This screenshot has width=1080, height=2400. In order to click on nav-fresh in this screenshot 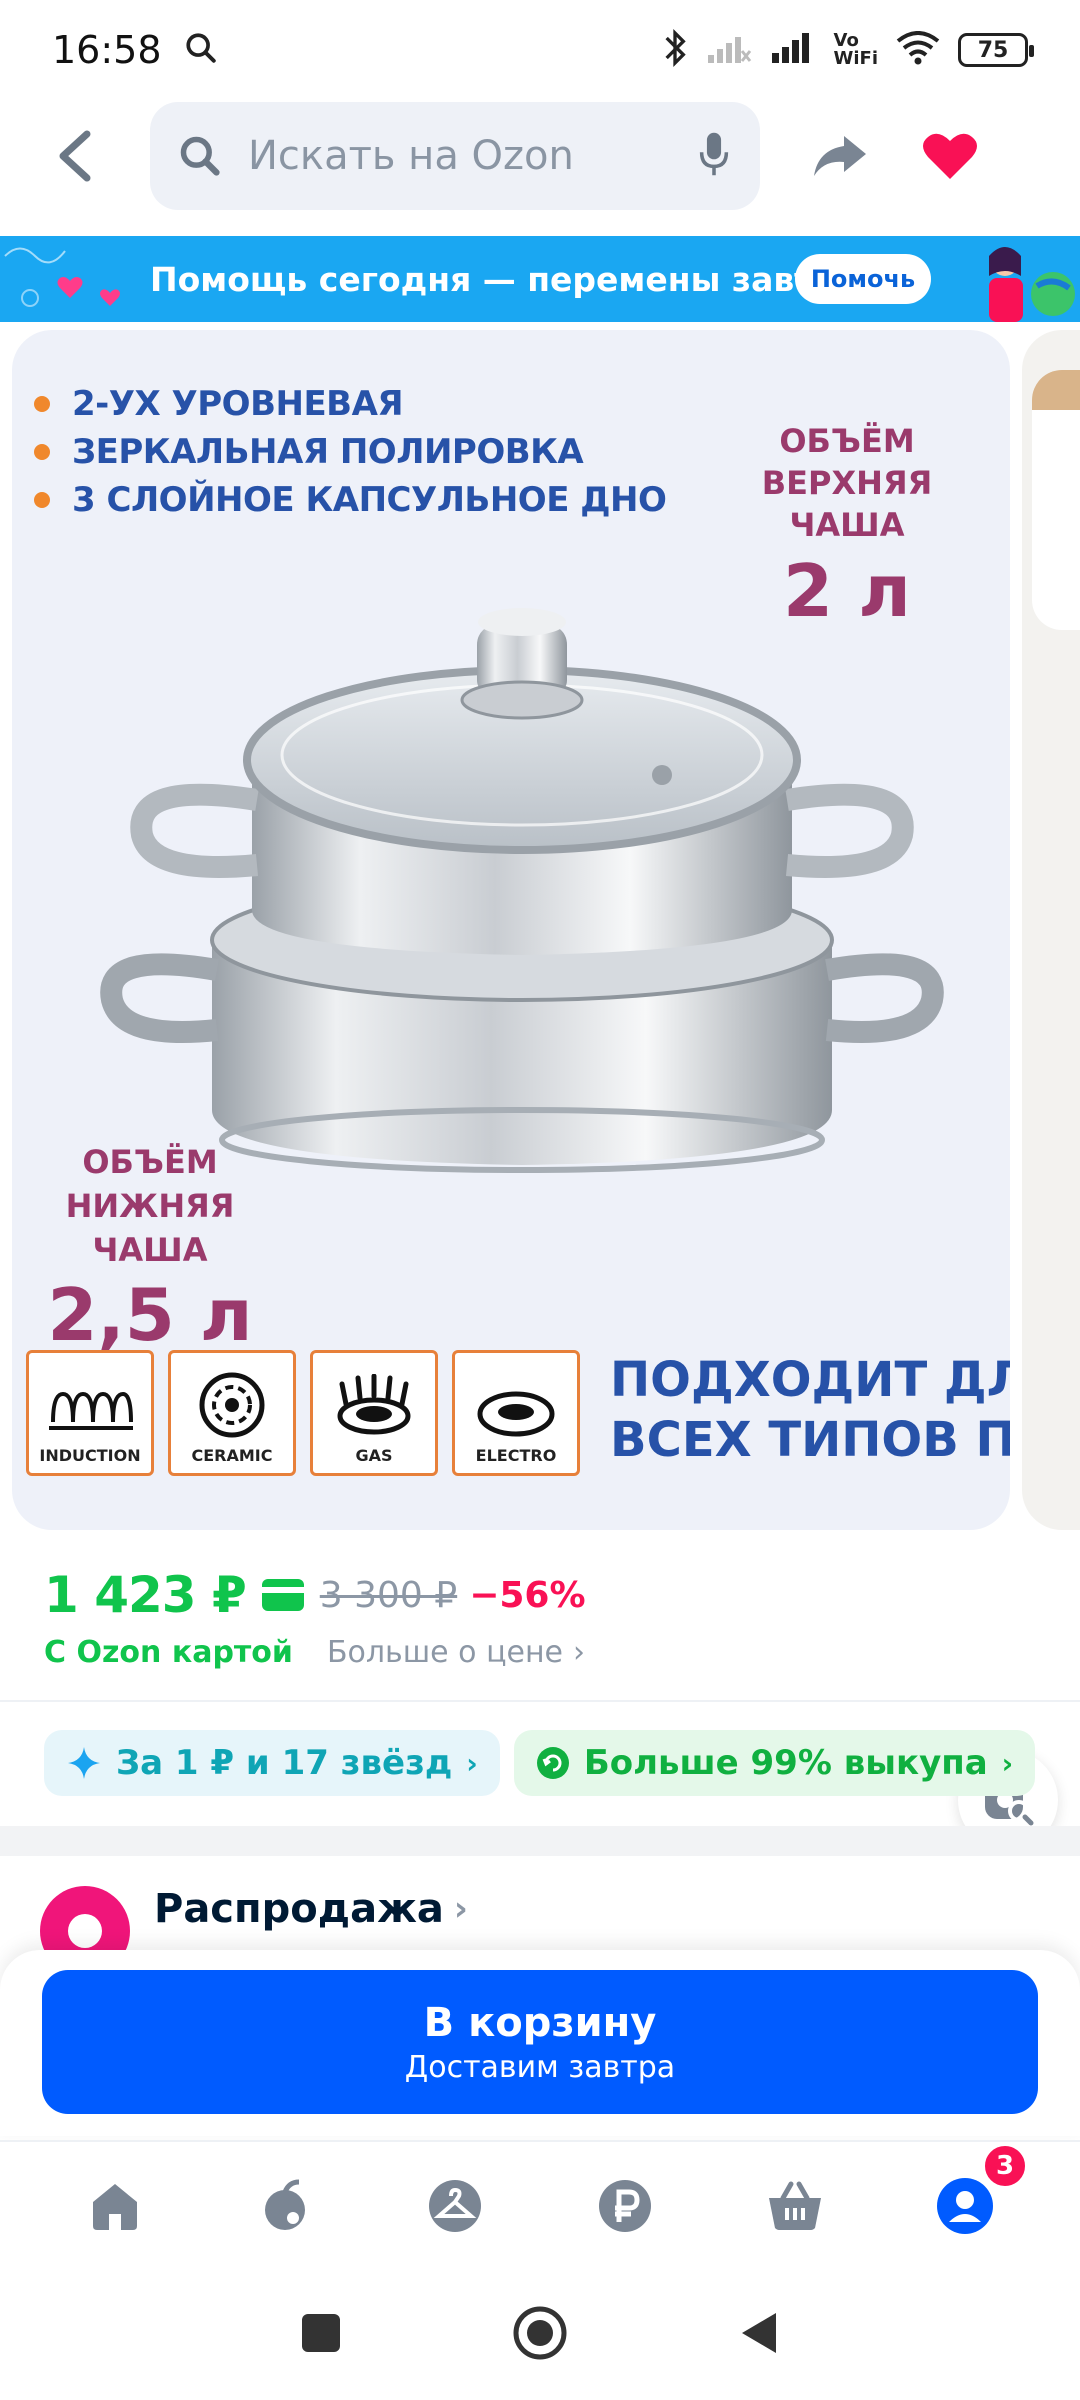, I will do `click(285, 2206)`.